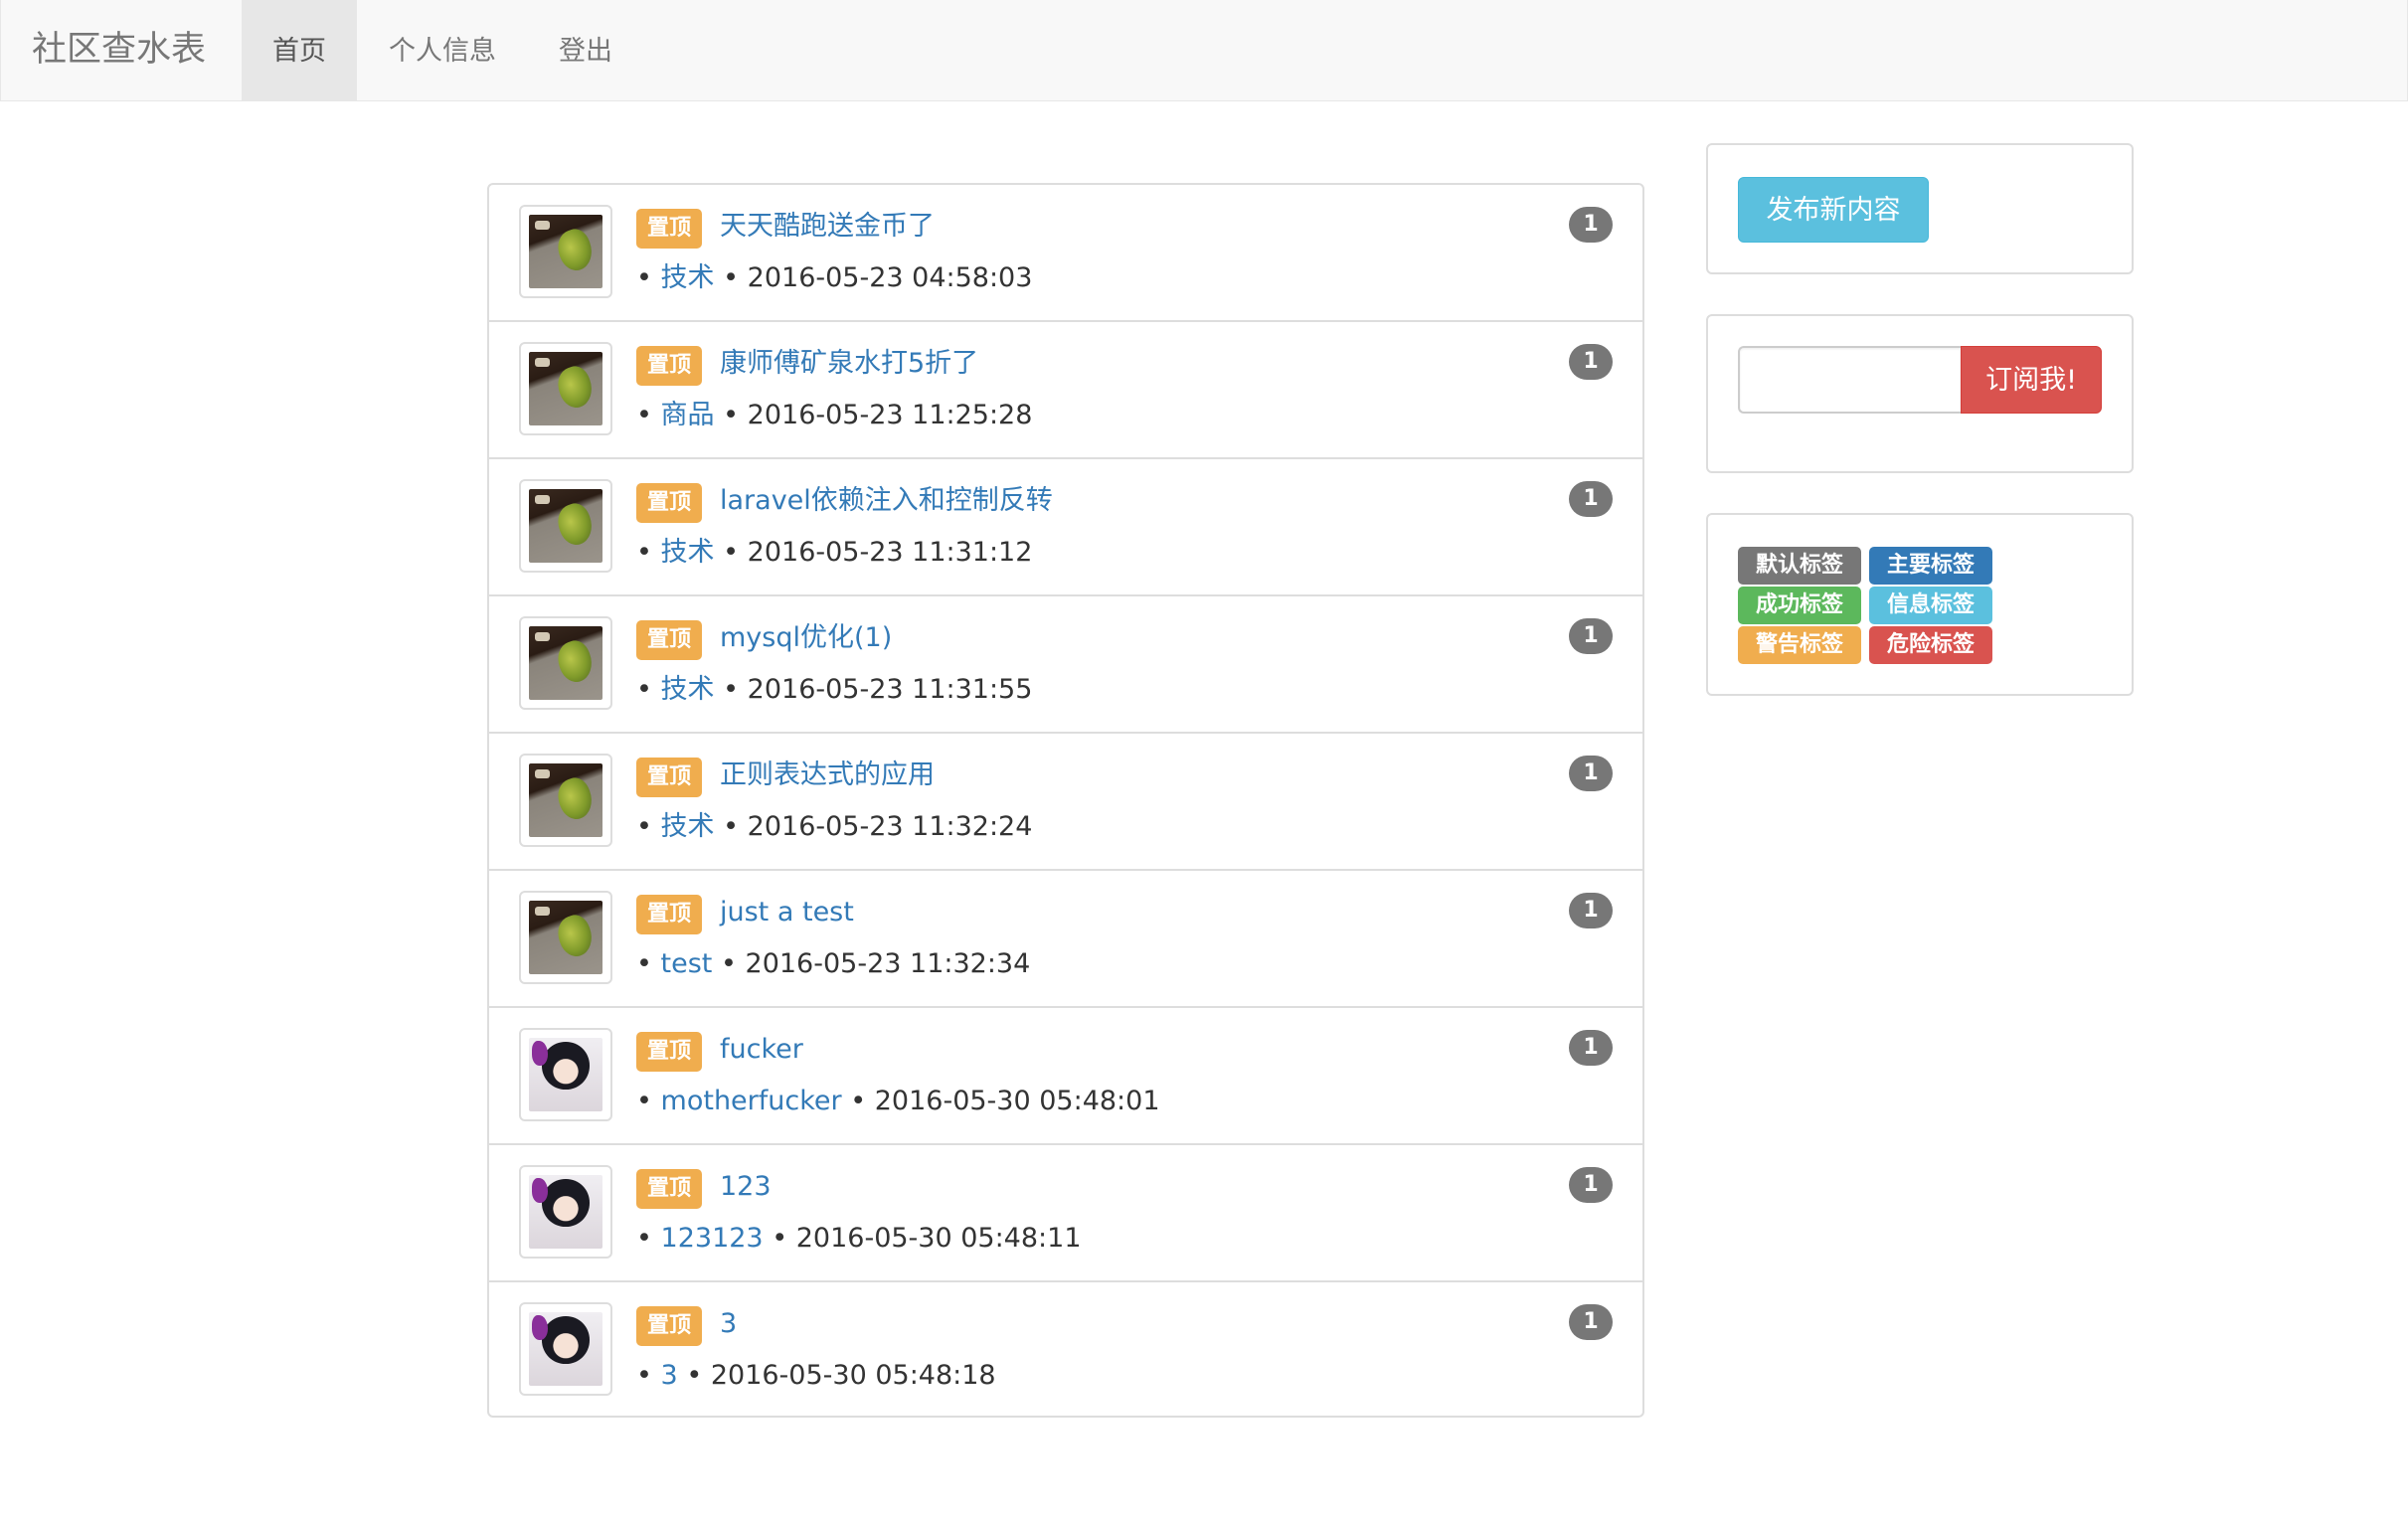 Image resolution: width=2408 pixels, height=1517 pixels. Describe the element at coordinates (1930, 566) in the screenshot. I see `tag-primary: 主要标签` at that location.